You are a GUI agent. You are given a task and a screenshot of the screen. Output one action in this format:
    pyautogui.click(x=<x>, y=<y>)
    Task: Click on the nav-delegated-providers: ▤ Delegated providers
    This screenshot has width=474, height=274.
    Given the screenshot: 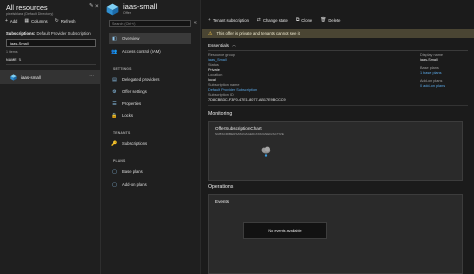 What is the action you would take?
    pyautogui.click(x=150, y=79)
    